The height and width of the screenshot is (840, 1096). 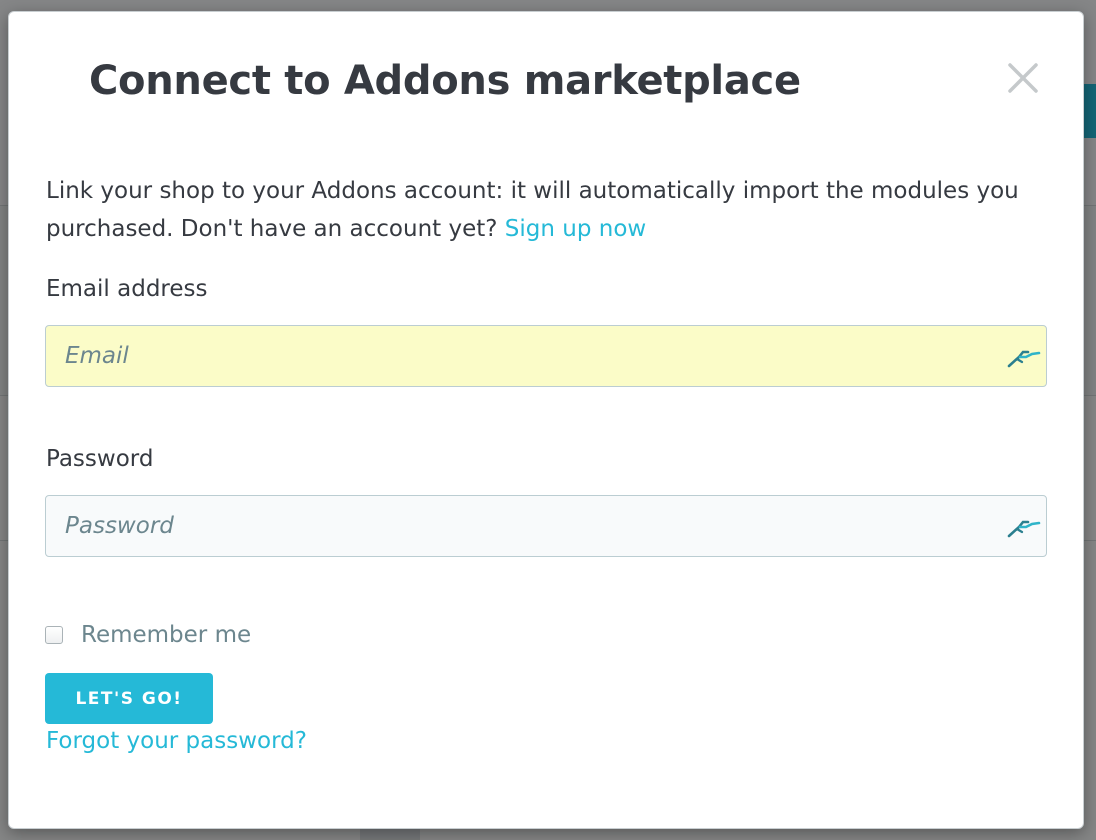 I want to click on close-icon, so click(x=1023, y=78).